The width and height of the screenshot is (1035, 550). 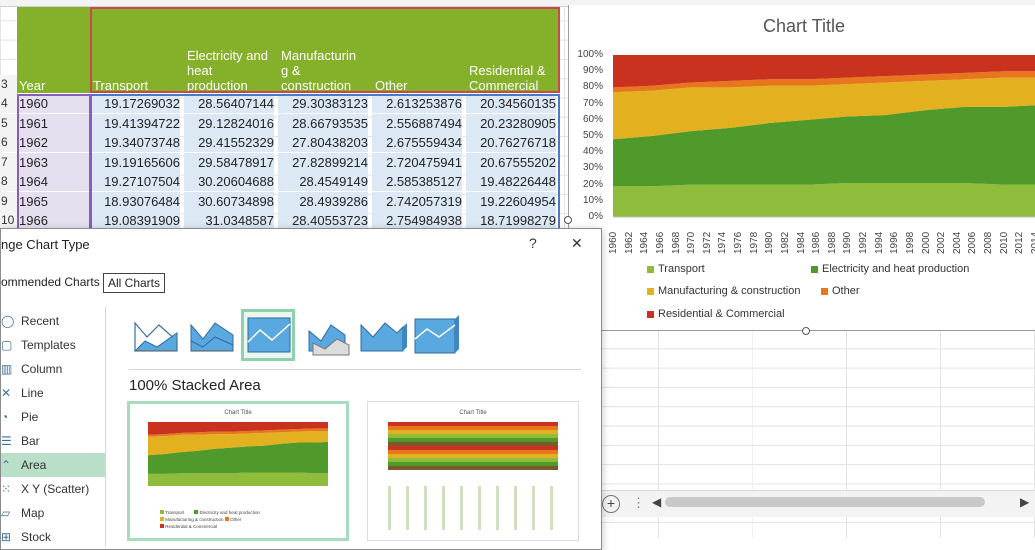 I want to click on add-sheet-icon: +, so click(x=611, y=504).